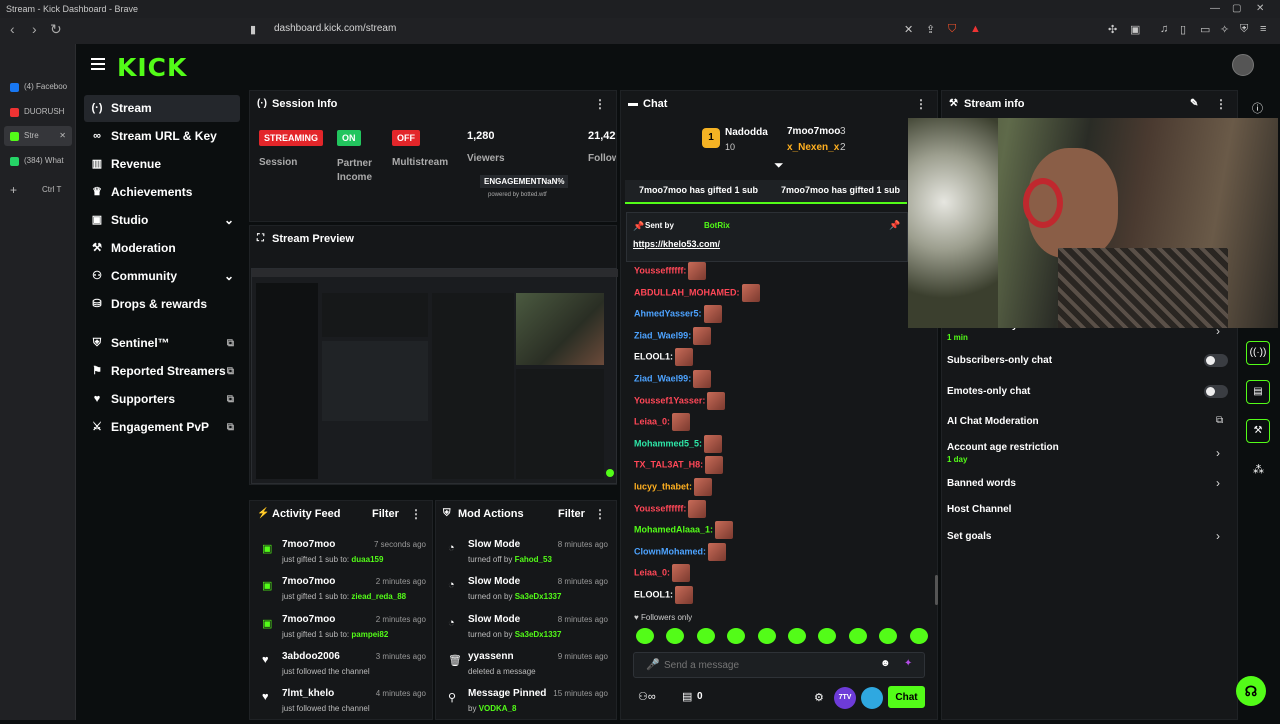  I want to click on sidebar-item-studio: ▣ Studio ⌄, so click(162, 220).